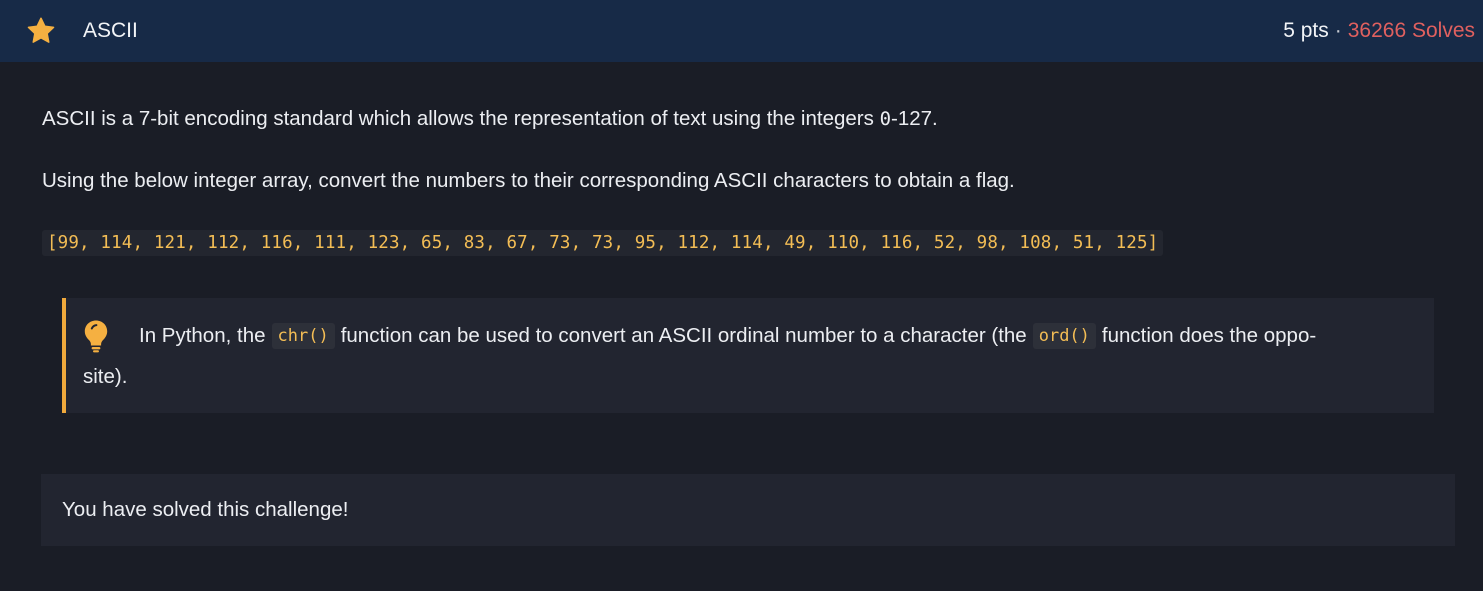  I want to click on solved-status-banner: You have solved this challenge!, so click(748, 510).